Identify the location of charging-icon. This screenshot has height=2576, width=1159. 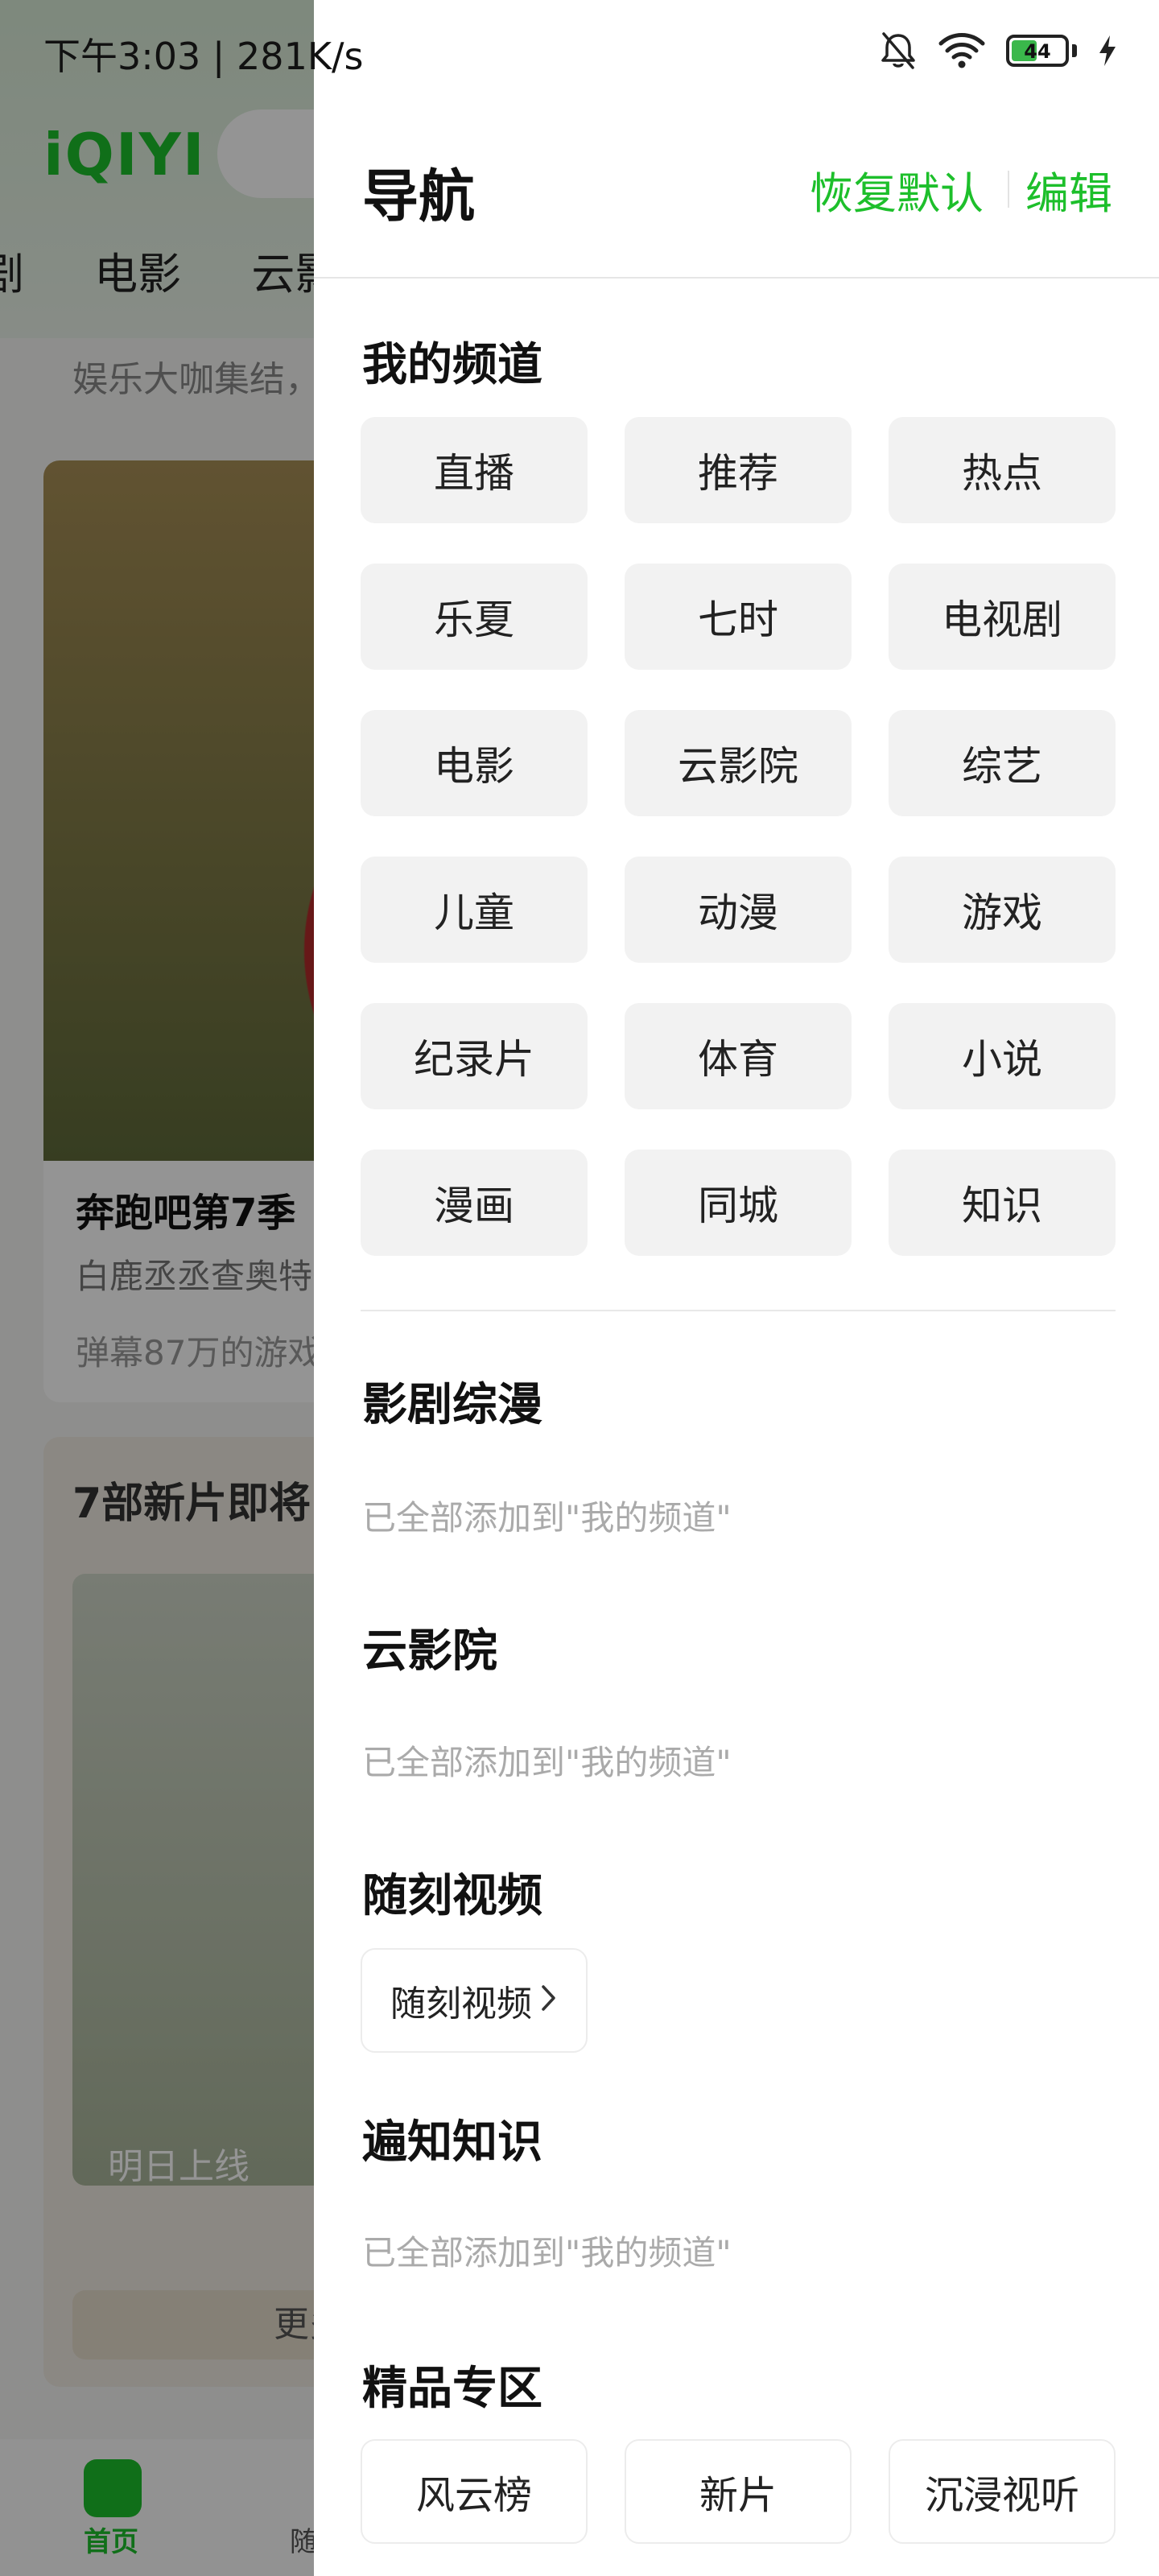
(1107, 51).